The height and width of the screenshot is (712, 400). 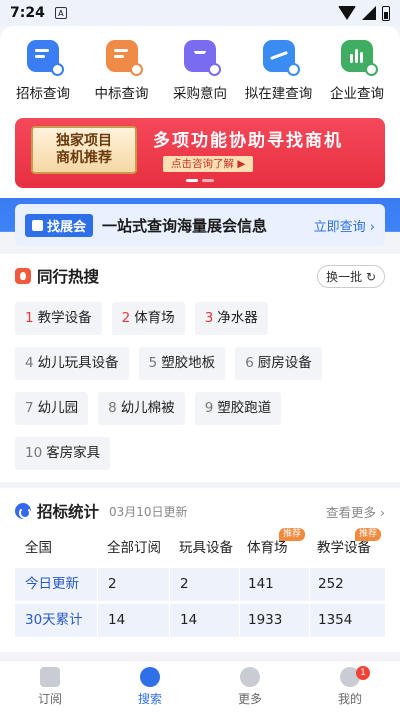 I want to click on hot-tag: 5 塑胶地板, so click(x=182, y=363).